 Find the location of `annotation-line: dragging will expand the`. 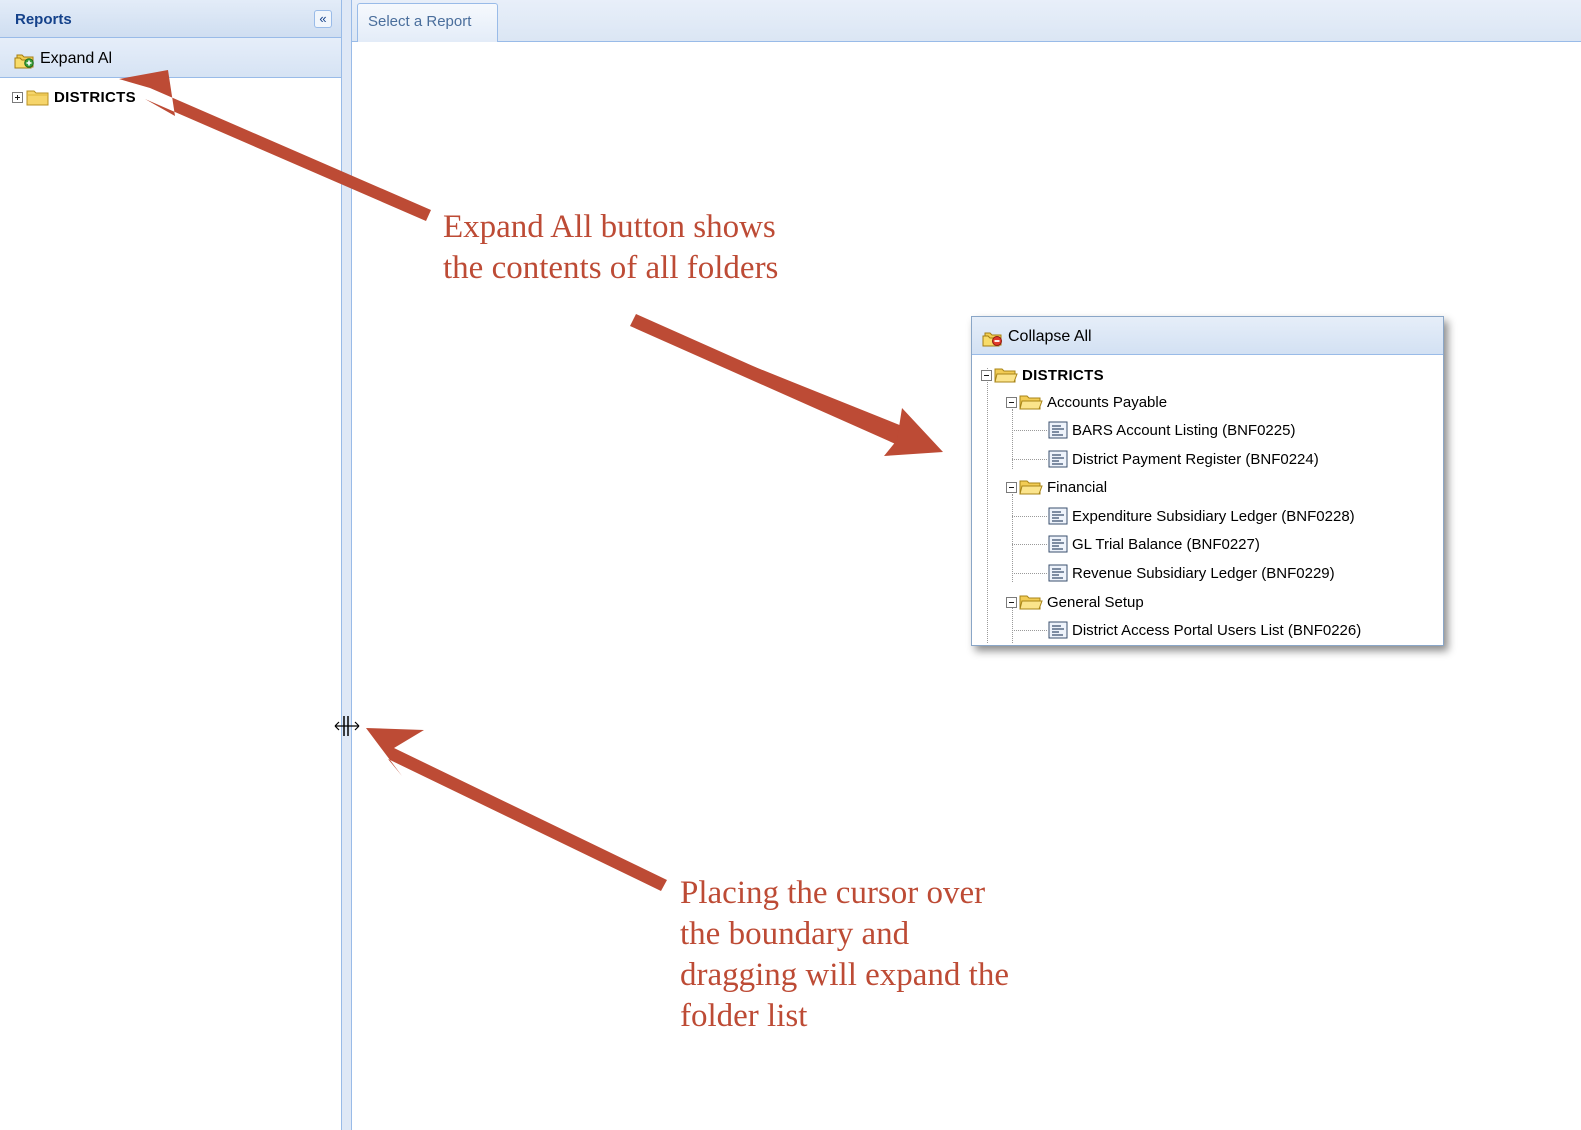

annotation-line: dragging will expand the is located at coordinates (845, 975).